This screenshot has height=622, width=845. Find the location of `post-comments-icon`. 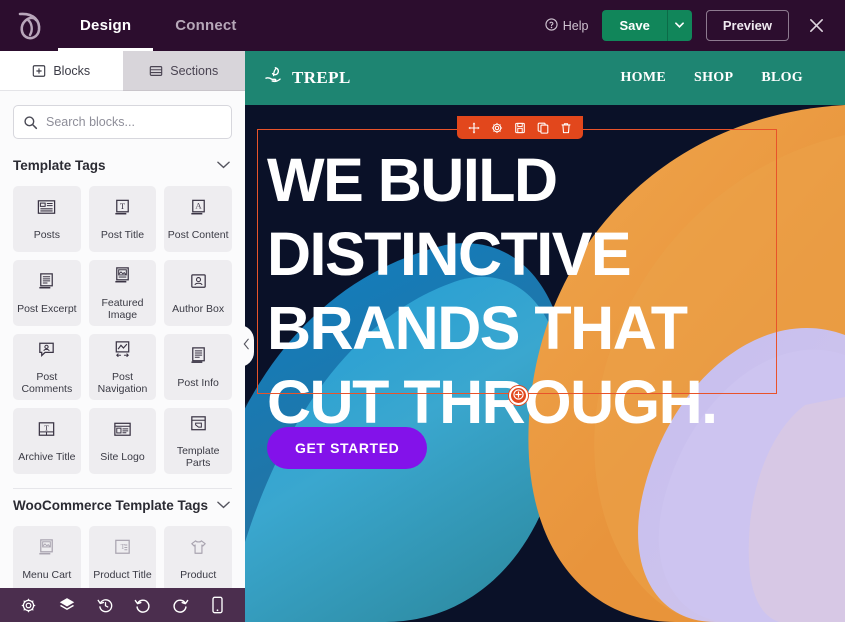

post-comments-icon is located at coordinates (46, 352).